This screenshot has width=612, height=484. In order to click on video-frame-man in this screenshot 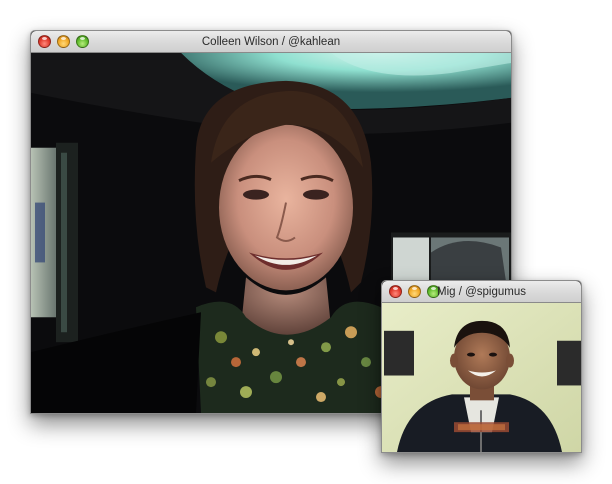, I will do `click(481, 377)`.